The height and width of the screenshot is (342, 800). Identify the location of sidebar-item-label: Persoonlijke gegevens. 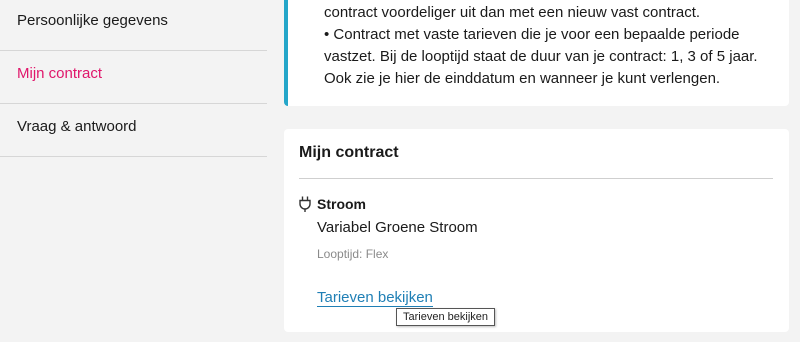
(92, 20).